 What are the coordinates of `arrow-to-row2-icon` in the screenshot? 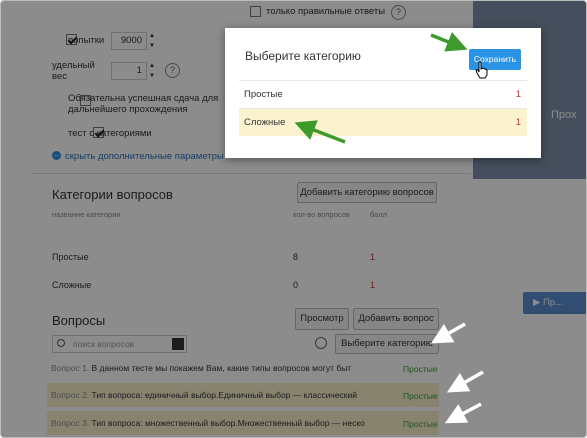 It's located at (465, 381).